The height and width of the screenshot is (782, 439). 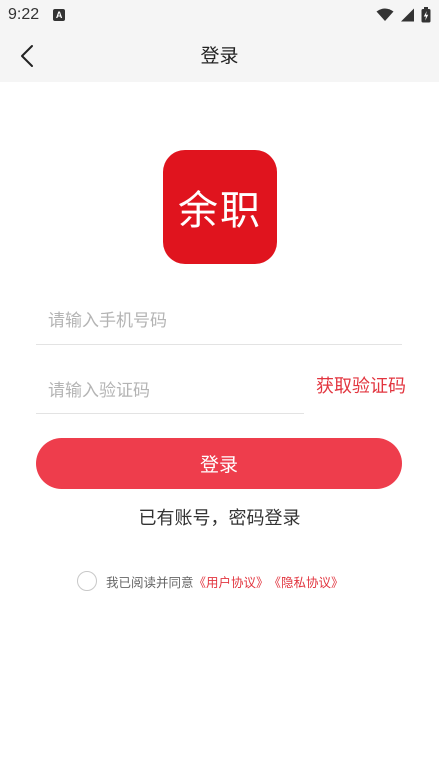 I want to click on nav-bar: 登录, so click(x=219, y=56).